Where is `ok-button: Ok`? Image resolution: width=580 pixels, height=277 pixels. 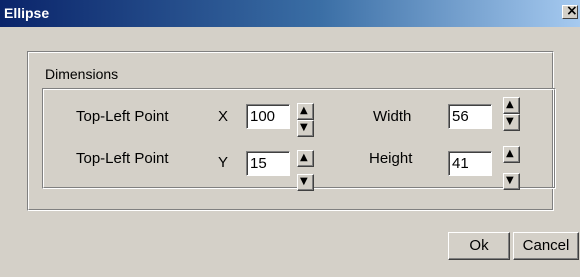
ok-button: Ok is located at coordinates (479, 246).